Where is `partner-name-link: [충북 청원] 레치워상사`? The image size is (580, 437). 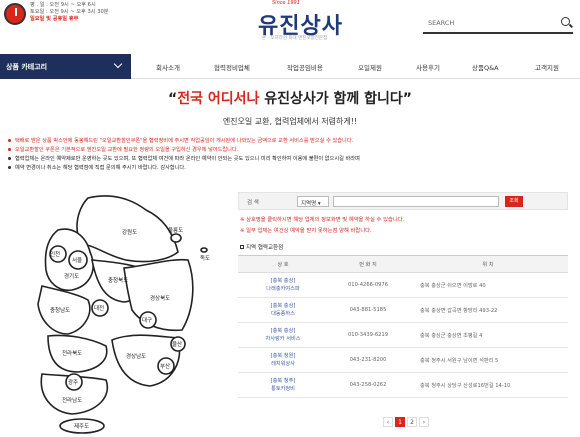
partner-name-link: [충북 청원] 레치워상사 is located at coordinates (283, 360).